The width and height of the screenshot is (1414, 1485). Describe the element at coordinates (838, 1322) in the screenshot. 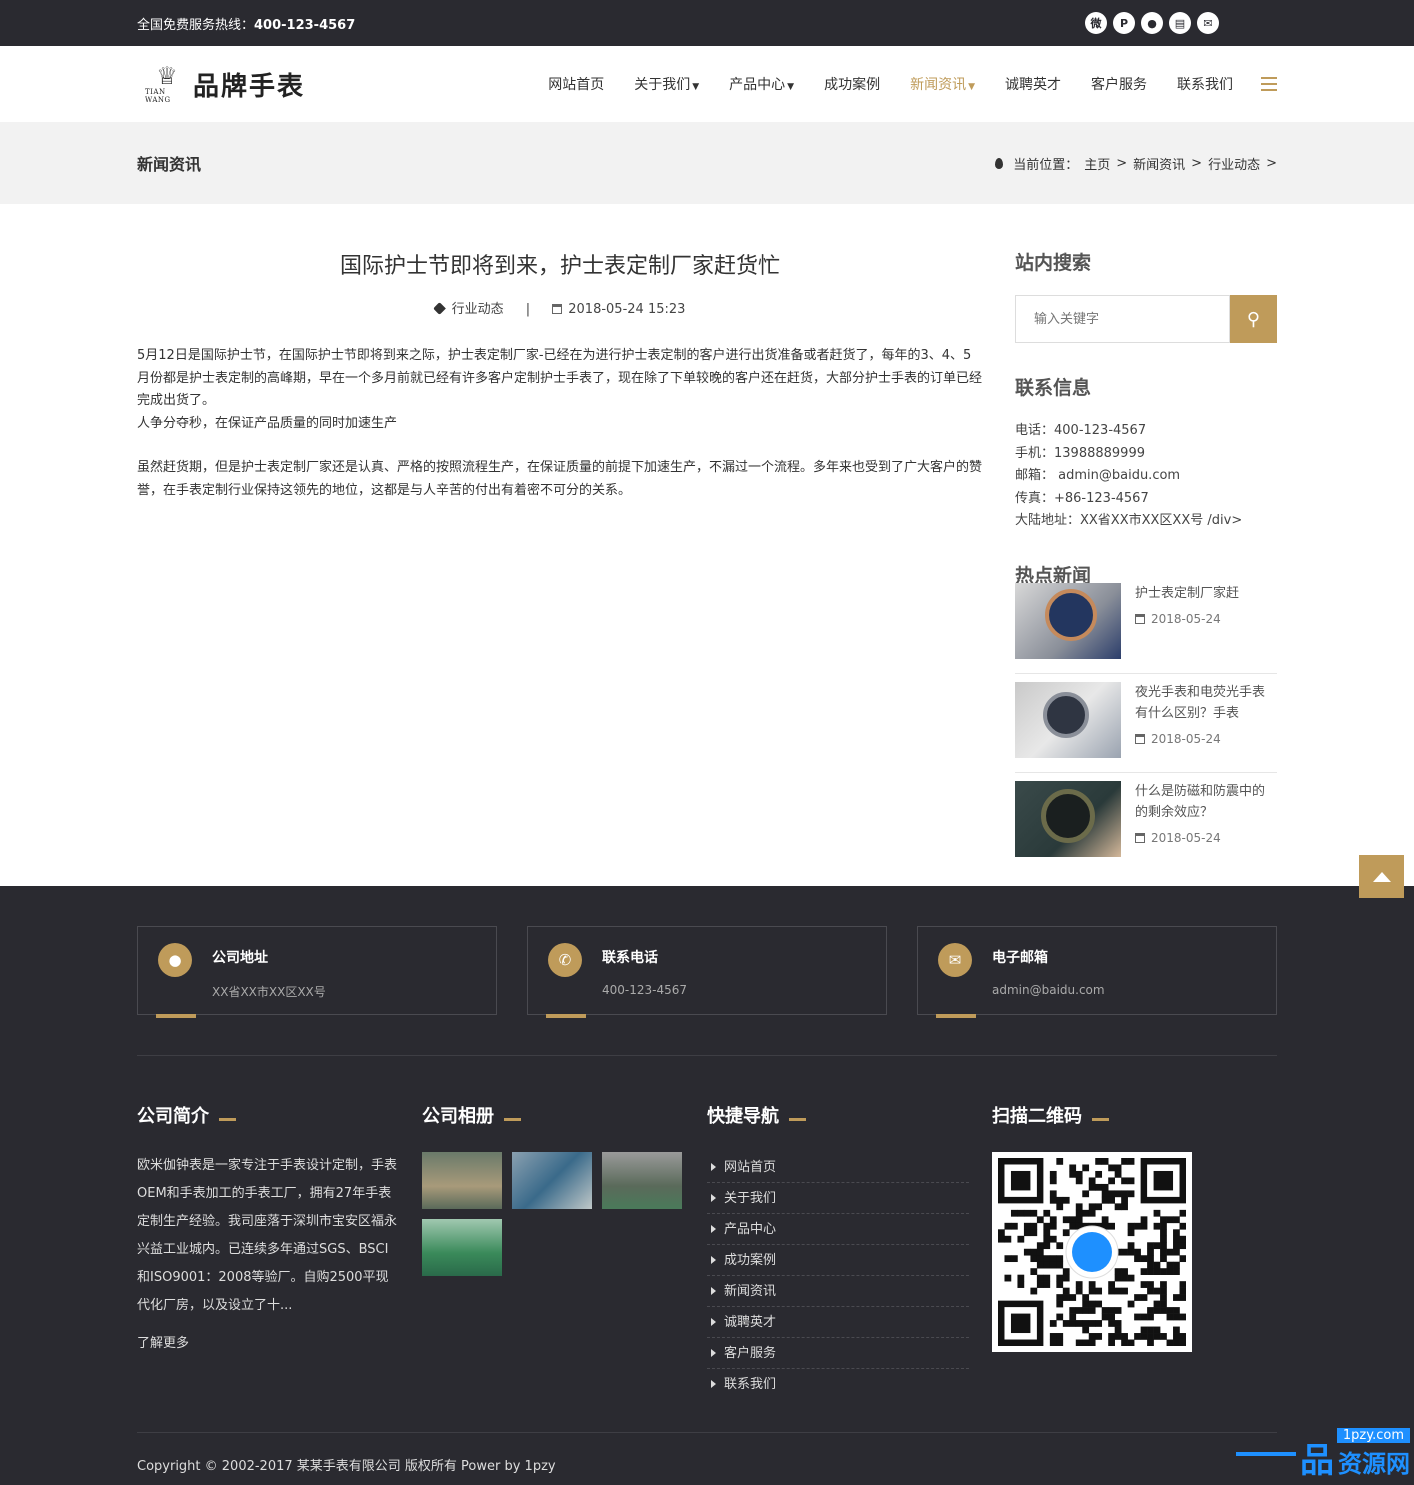

I see `quick-nav-link: 诚聘英才` at that location.